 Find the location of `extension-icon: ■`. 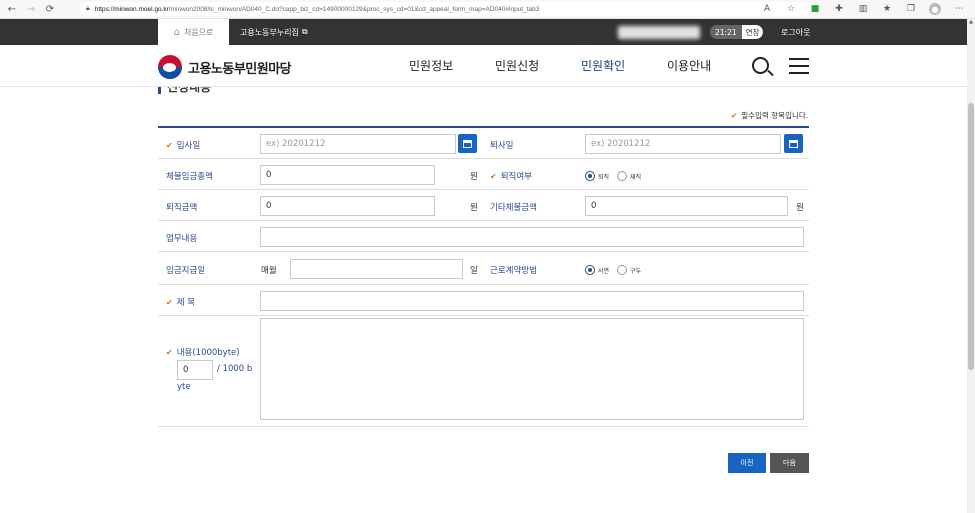

extension-icon: ■ is located at coordinates (815, 9).